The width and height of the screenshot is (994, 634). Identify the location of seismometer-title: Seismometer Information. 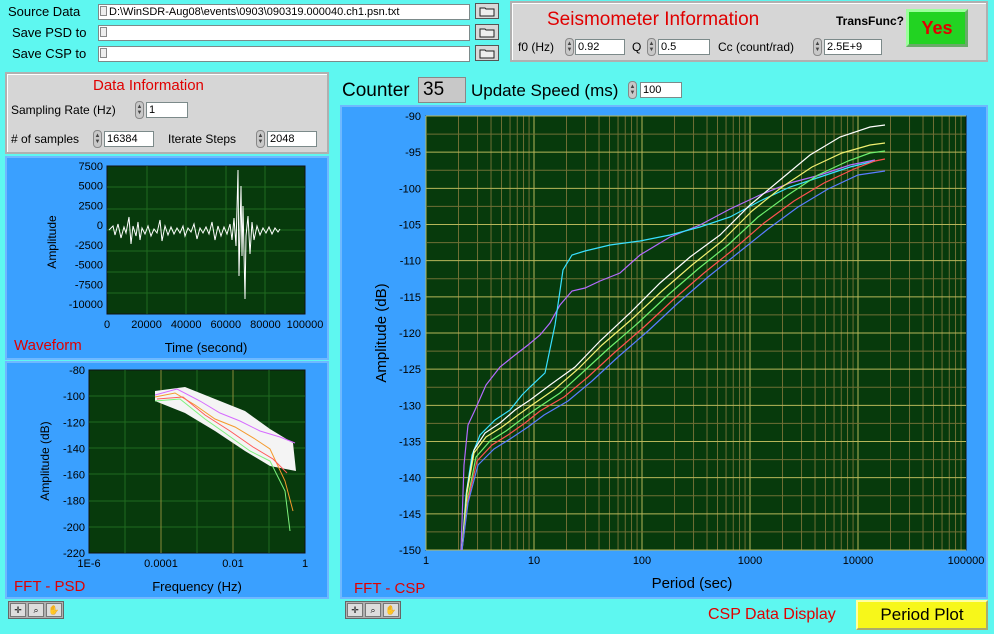
(653, 19).